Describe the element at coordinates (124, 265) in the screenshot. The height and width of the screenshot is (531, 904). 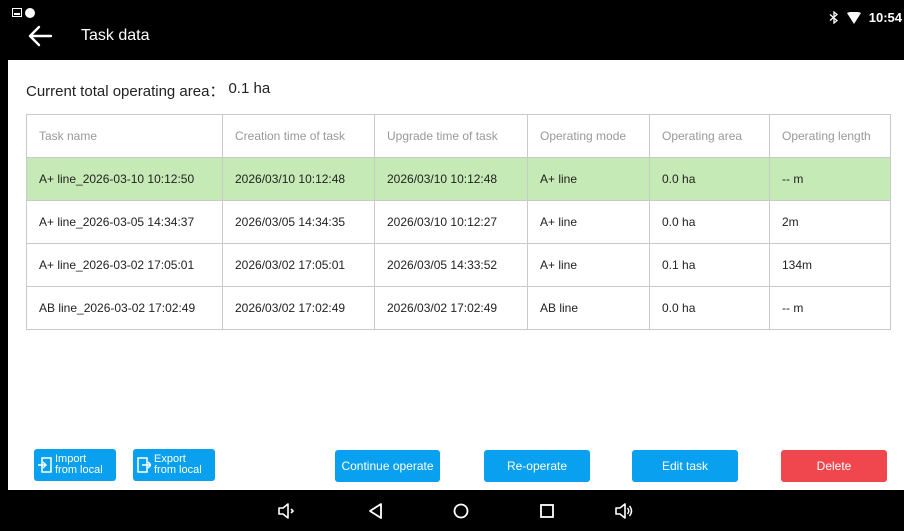
I see `cell-task-name: A+ line_2026-03-02 17:05:01` at that location.